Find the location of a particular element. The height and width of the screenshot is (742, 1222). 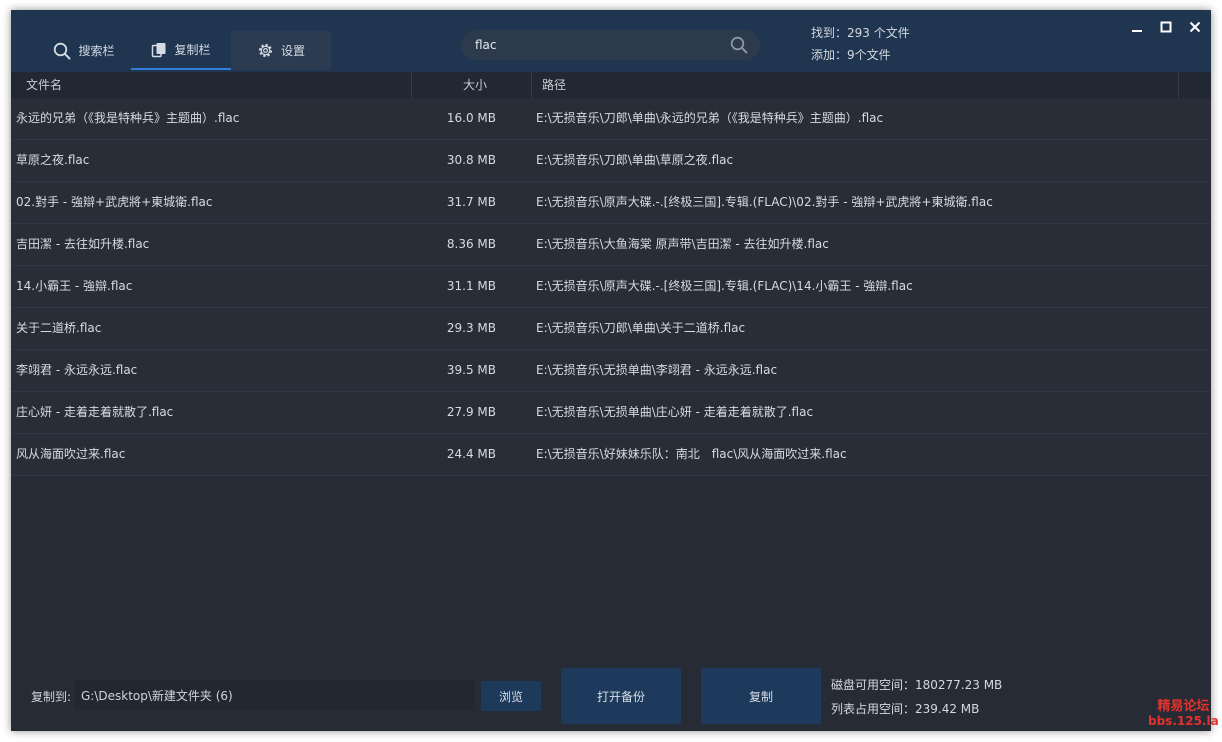

file-path-cell: E:\无损音乐\刀郎\单曲\永远的兄弟（《我是特种兵》主题曲）.flac is located at coordinates (710, 118).